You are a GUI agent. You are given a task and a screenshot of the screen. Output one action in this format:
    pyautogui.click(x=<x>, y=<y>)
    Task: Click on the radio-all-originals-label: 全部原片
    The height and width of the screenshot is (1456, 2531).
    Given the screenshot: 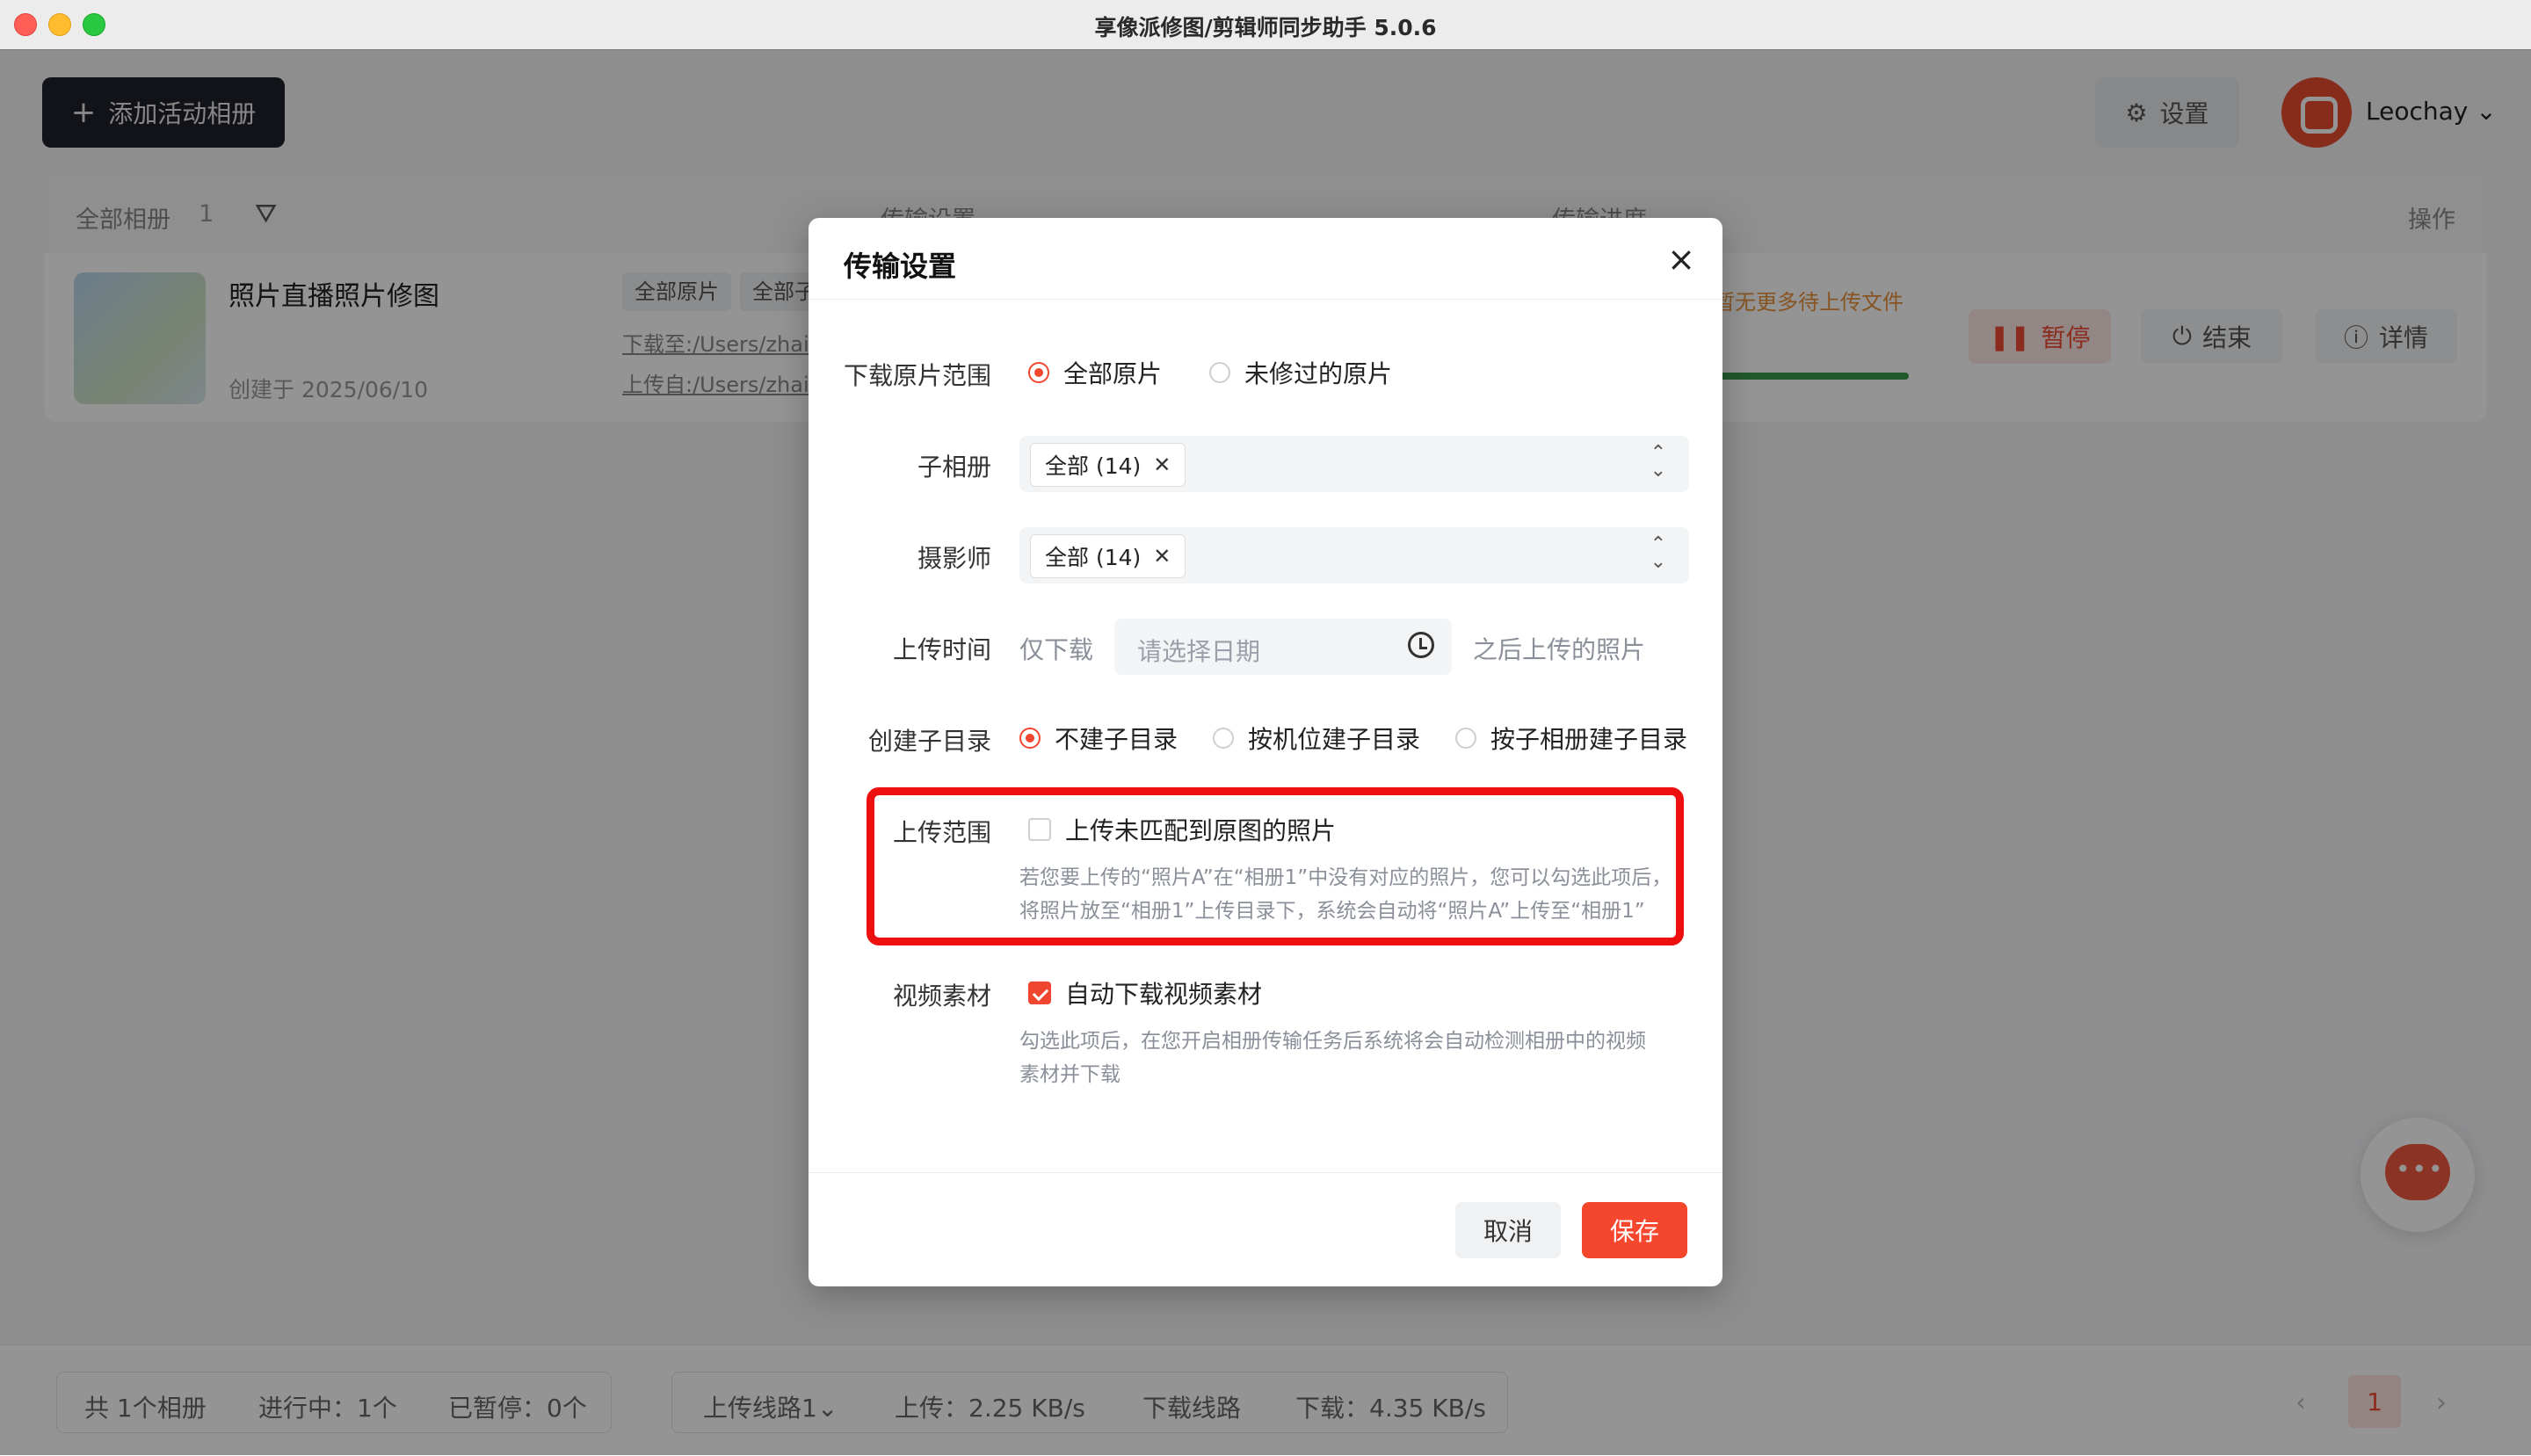 What is the action you would take?
    pyautogui.click(x=1113, y=373)
    